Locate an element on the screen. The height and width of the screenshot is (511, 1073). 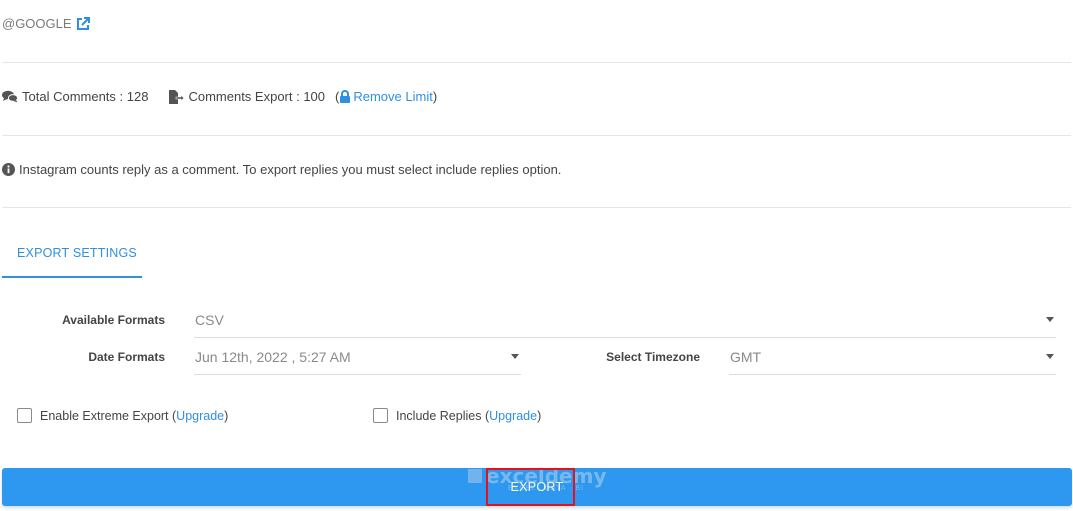
include-replies-option: Include Replies (Upgrade) is located at coordinates (457, 415).